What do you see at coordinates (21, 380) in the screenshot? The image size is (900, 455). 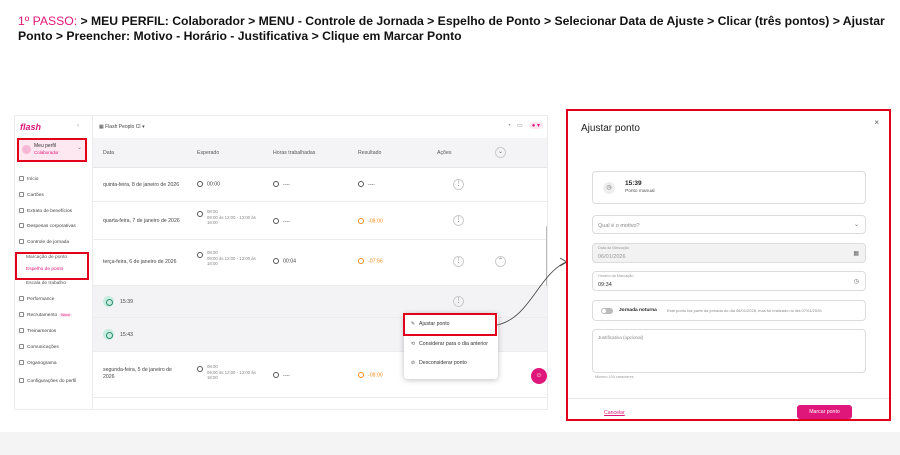 I see `gear-icon` at bounding box center [21, 380].